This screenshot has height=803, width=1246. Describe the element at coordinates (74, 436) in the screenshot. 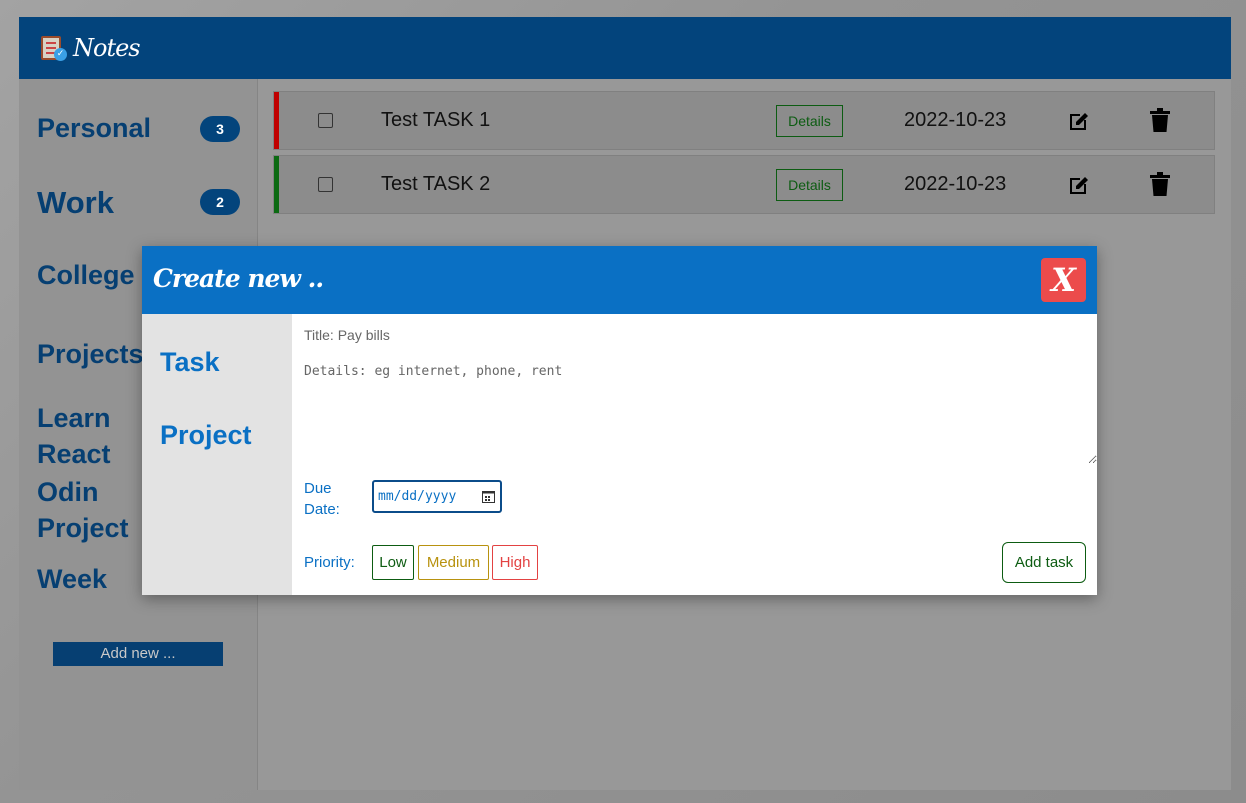

I see `sidebar-item-learn-react: Learn React` at that location.